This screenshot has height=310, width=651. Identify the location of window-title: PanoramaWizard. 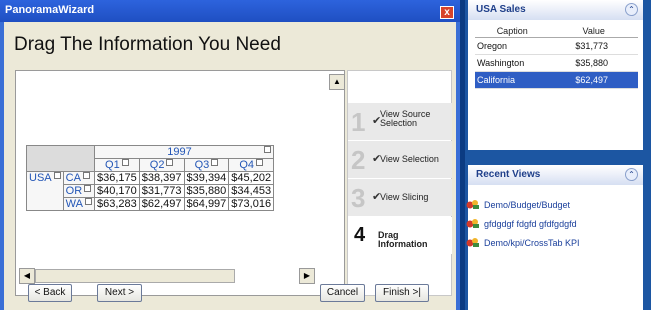
(50, 10).